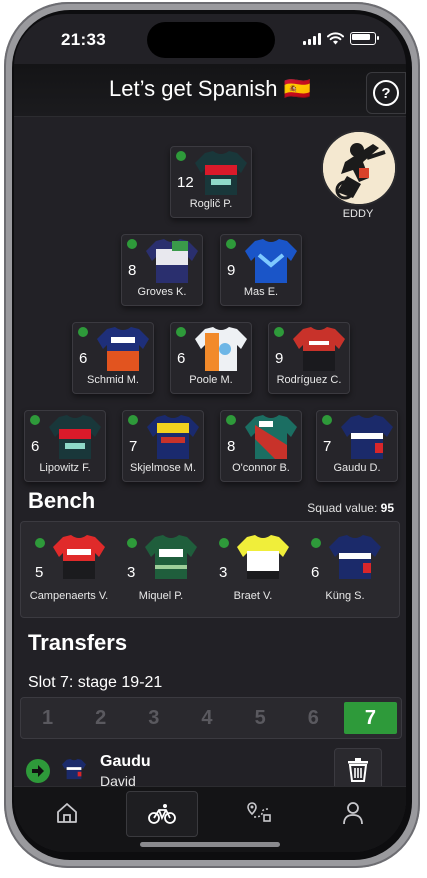 This screenshot has height=878, width=427. I want to click on squad-value-number: 95, so click(387, 508).